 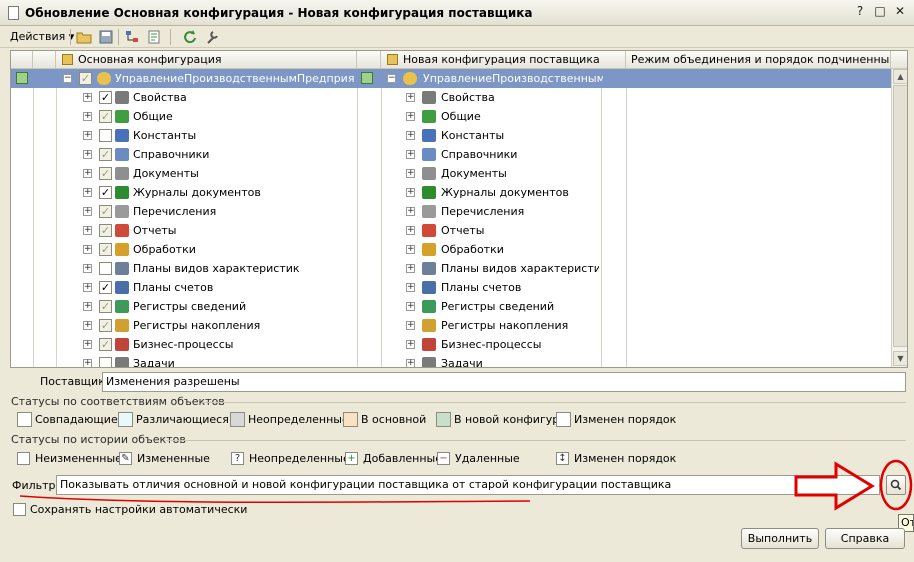 I want to click on scroll-thumb, so click(x=900, y=216).